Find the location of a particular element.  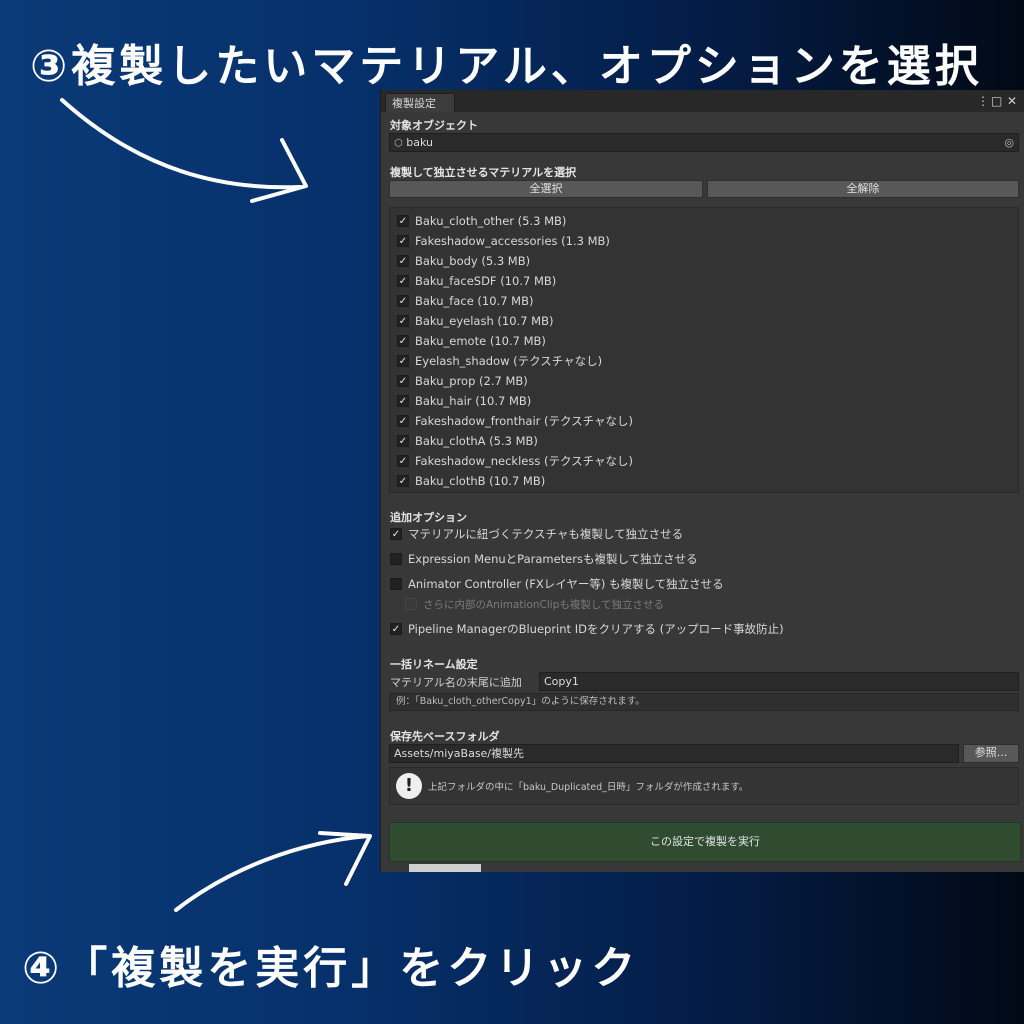

material-item: Baku_clothB (10.7 MB) is located at coordinates (471, 481).